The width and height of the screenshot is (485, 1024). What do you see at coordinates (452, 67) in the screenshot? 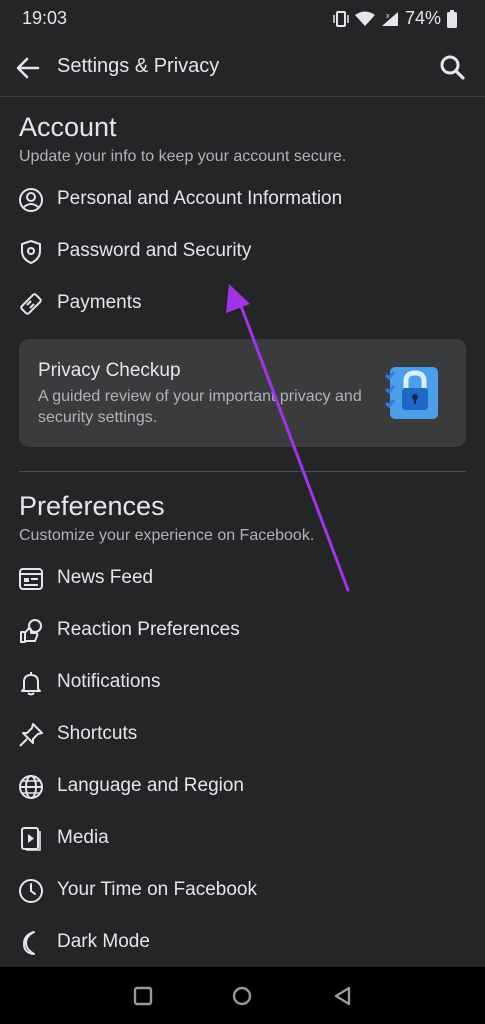
I see `search-icon` at bounding box center [452, 67].